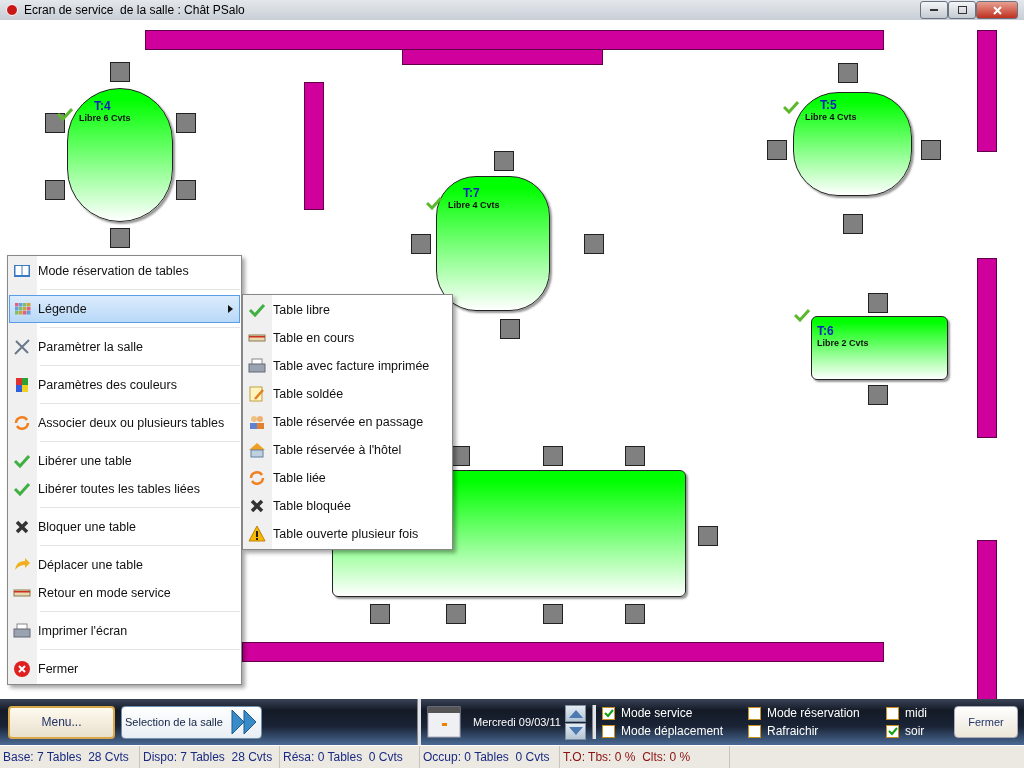 The width and height of the screenshot is (1024, 768). I want to click on close-button, so click(997, 10).